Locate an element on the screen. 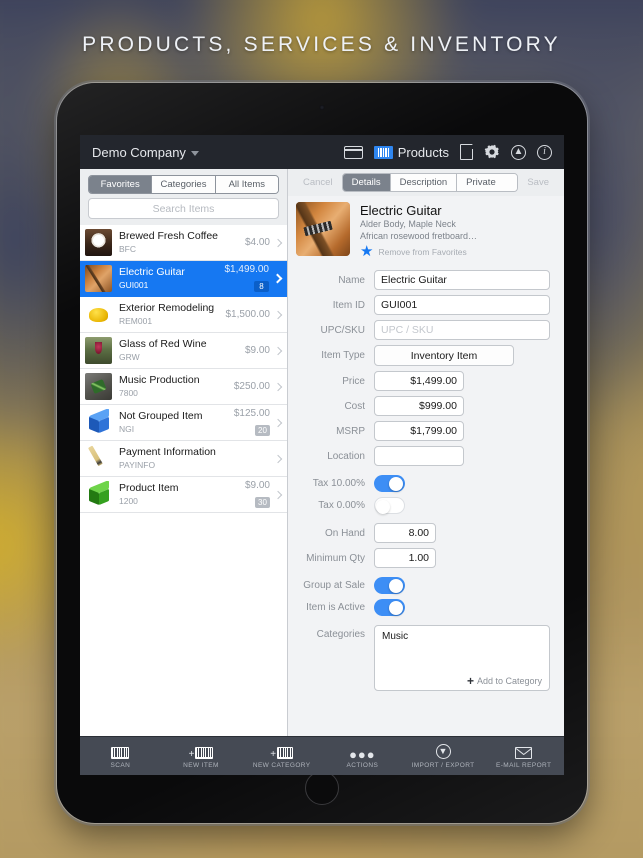 This screenshot has height=858, width=643. list-item-sku: 7800 is located at coordinates (128, 393).